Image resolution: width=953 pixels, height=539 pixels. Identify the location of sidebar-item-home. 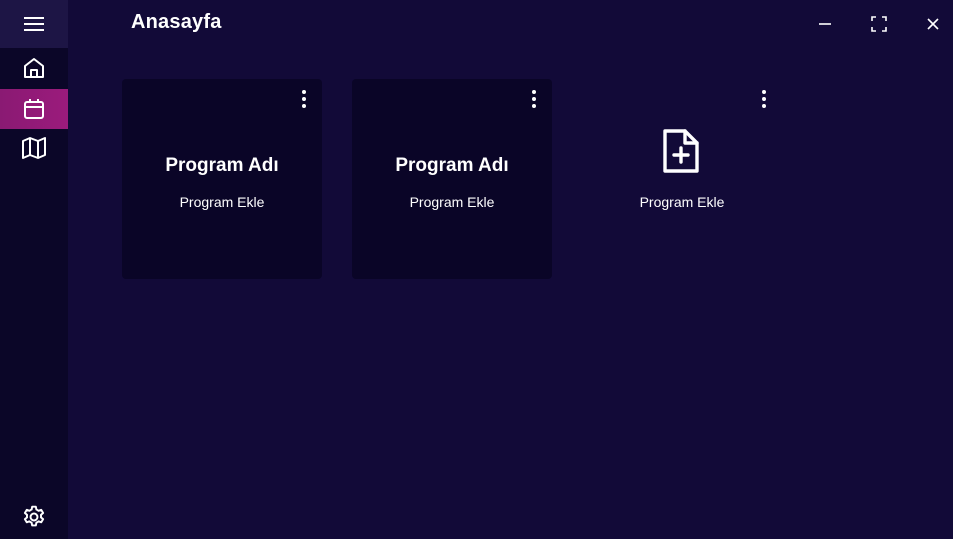
(34, 68).